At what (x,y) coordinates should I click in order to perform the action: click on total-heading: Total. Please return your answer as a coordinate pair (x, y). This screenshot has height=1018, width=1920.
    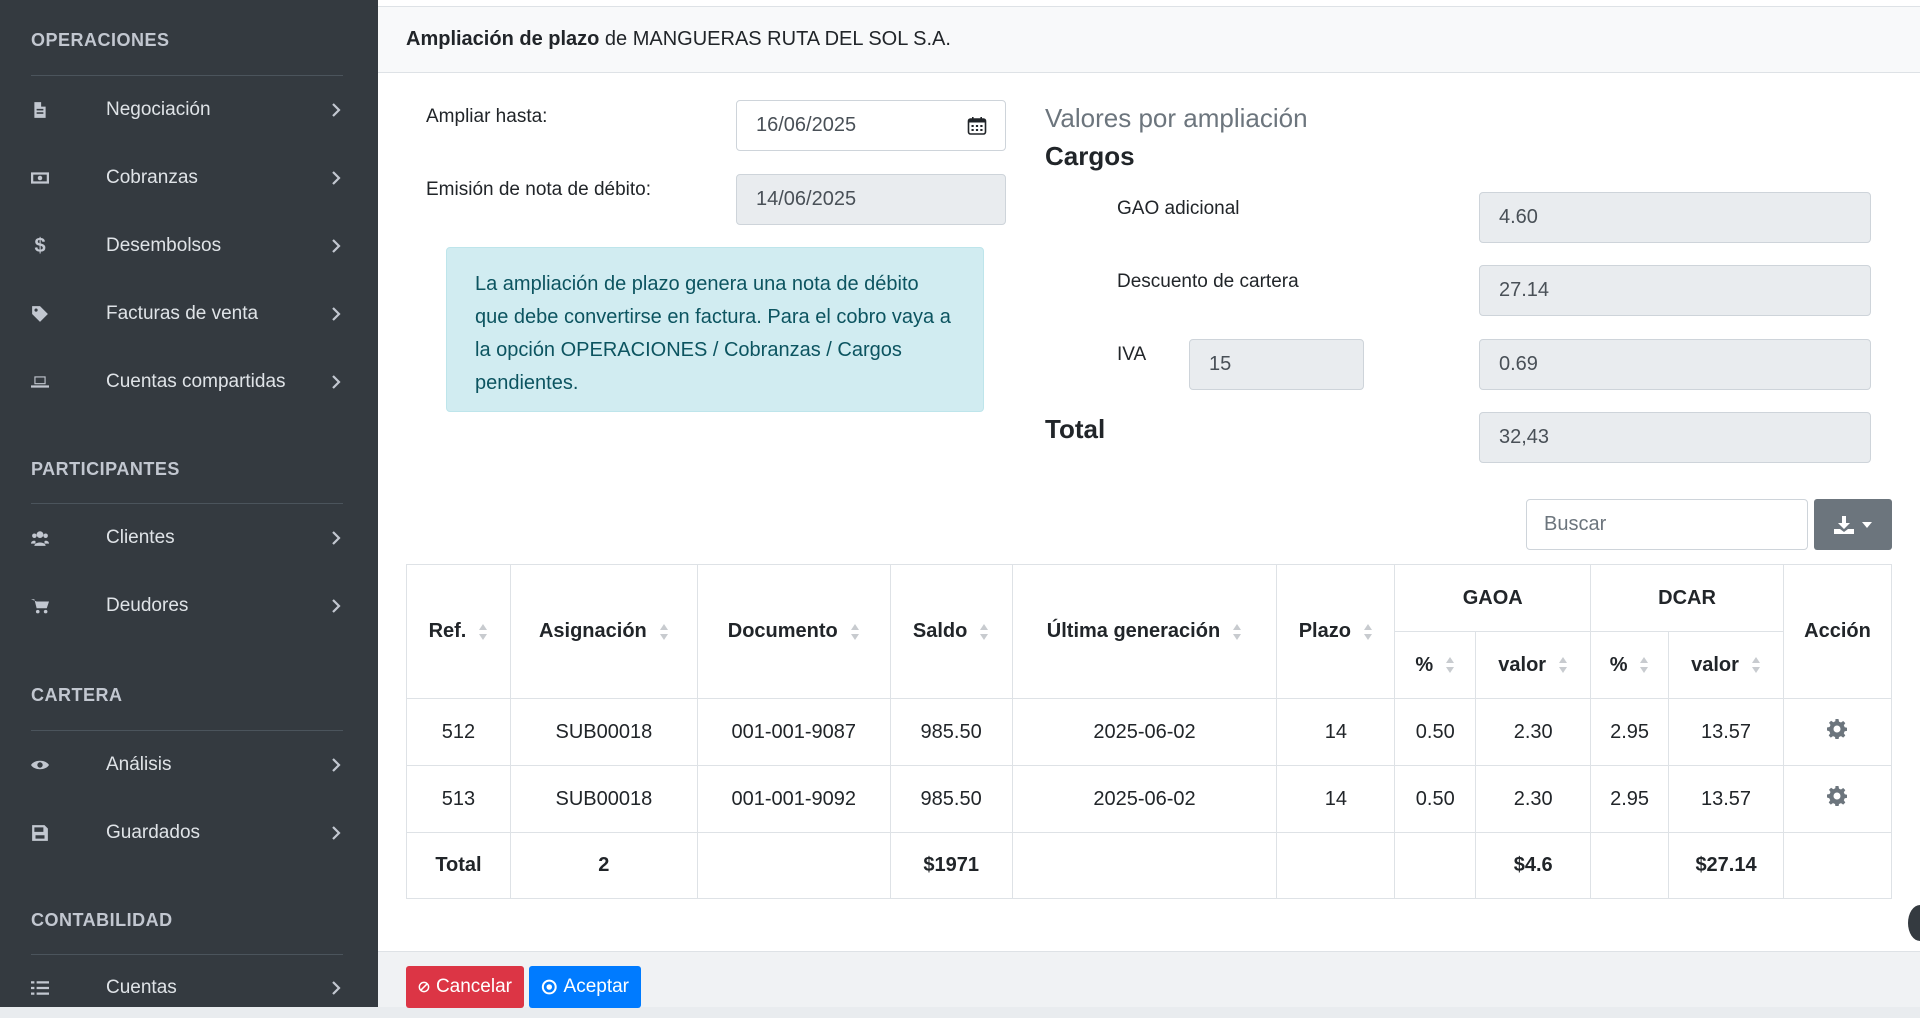
    Looking at the image, I should click on (1075, 429).